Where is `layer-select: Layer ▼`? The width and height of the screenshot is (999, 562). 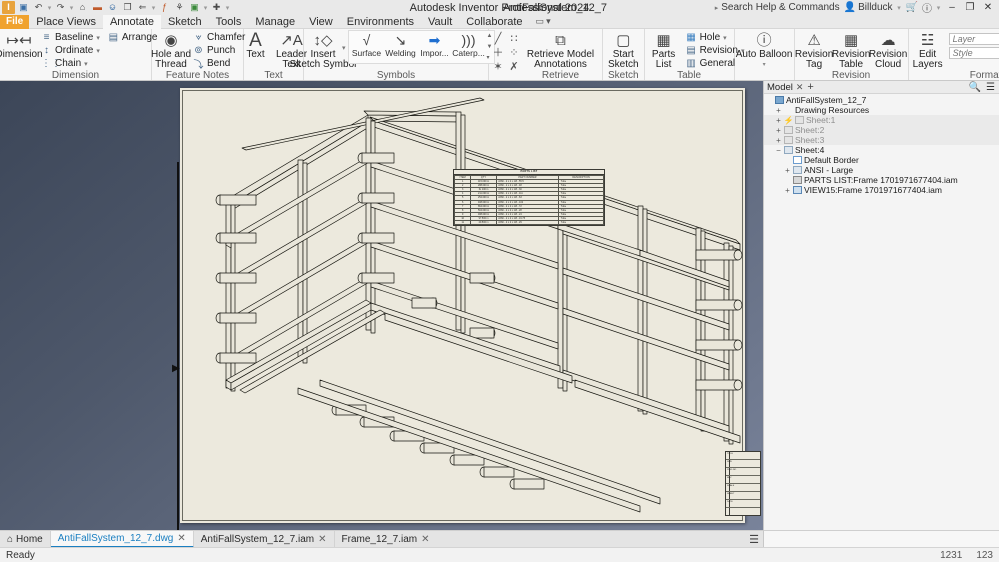 layer-select: Layer ▼ is located at coordinates (973, 39).